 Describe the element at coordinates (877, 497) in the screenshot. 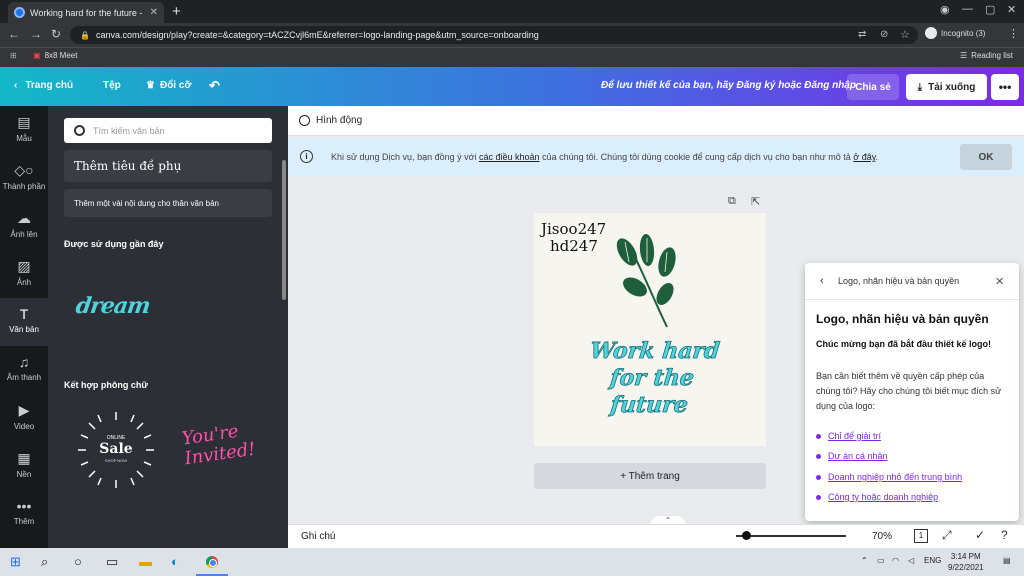

I see `option-enterprise: Công ty hoặc doanh nghiệp` at that location.